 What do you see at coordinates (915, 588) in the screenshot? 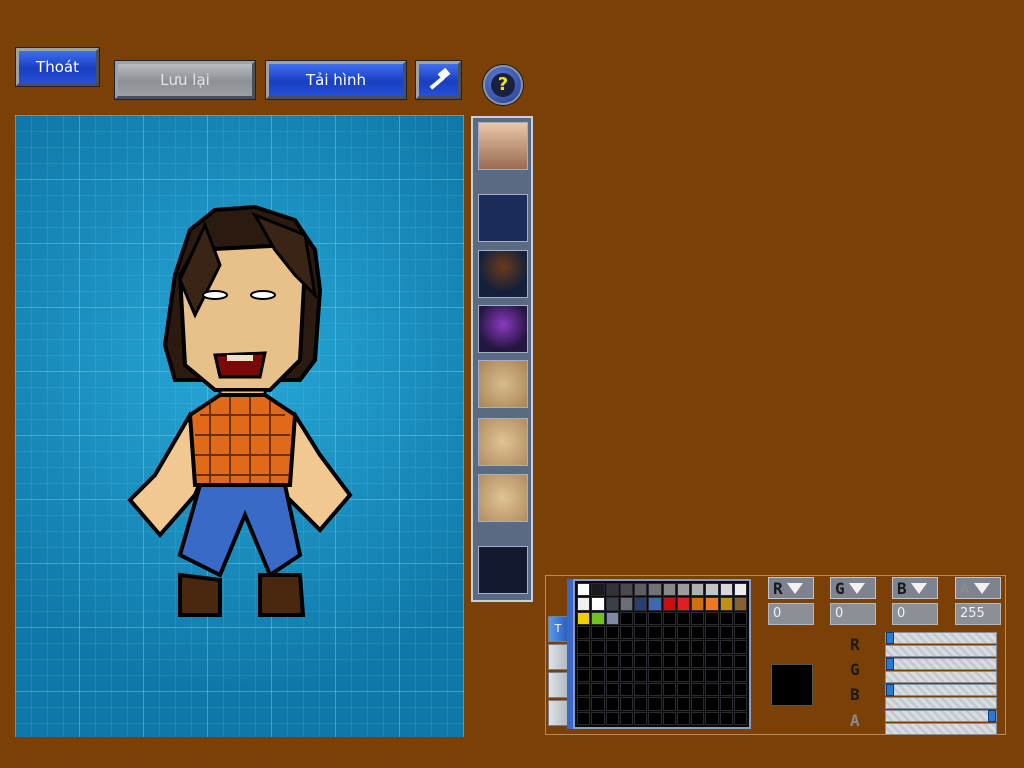
I see `channel-b-dropdown: B` at bounding box center [915, 588].